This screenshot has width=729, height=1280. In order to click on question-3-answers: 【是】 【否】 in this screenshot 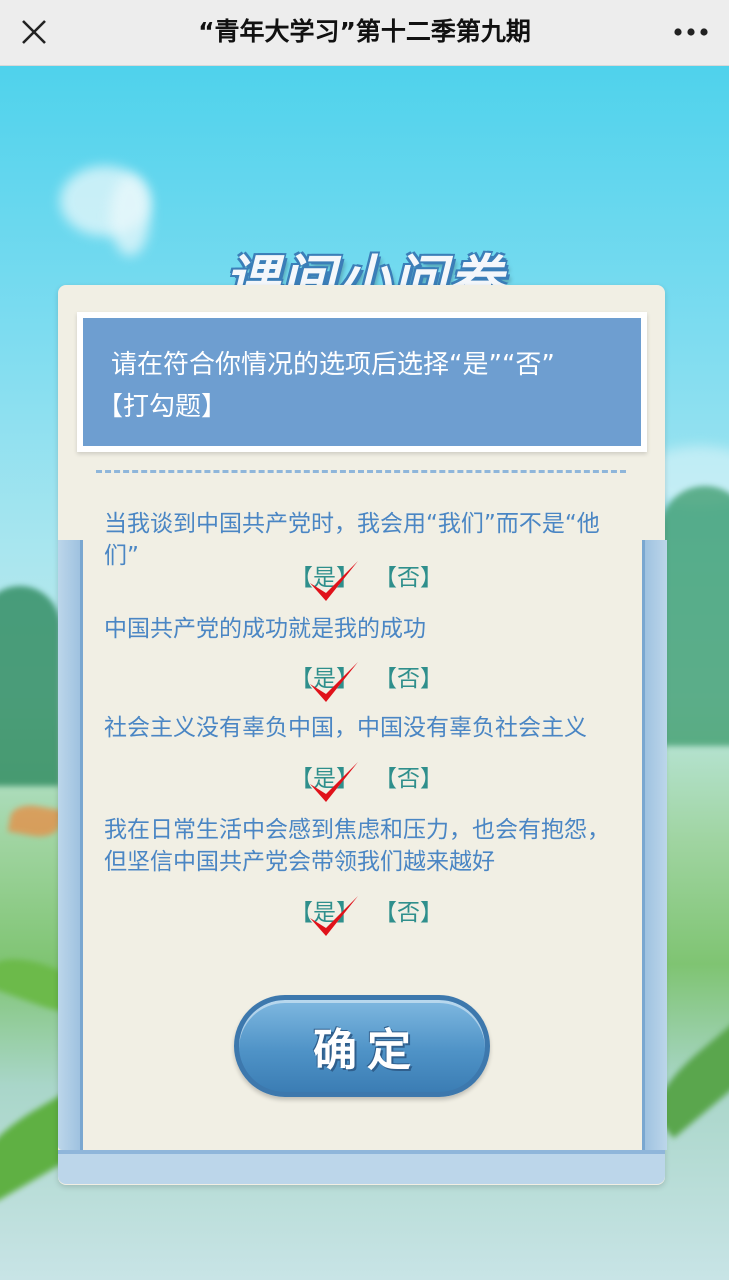, I will do `click(390, 782)`.